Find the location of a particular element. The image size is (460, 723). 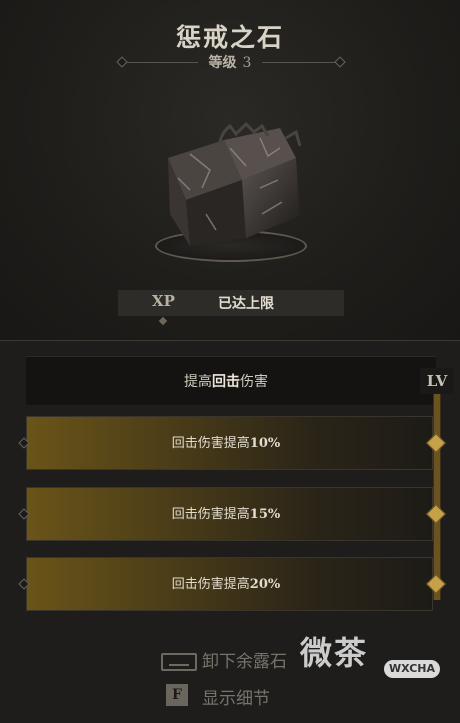

panel-divider is located at coordinates (230, 340).